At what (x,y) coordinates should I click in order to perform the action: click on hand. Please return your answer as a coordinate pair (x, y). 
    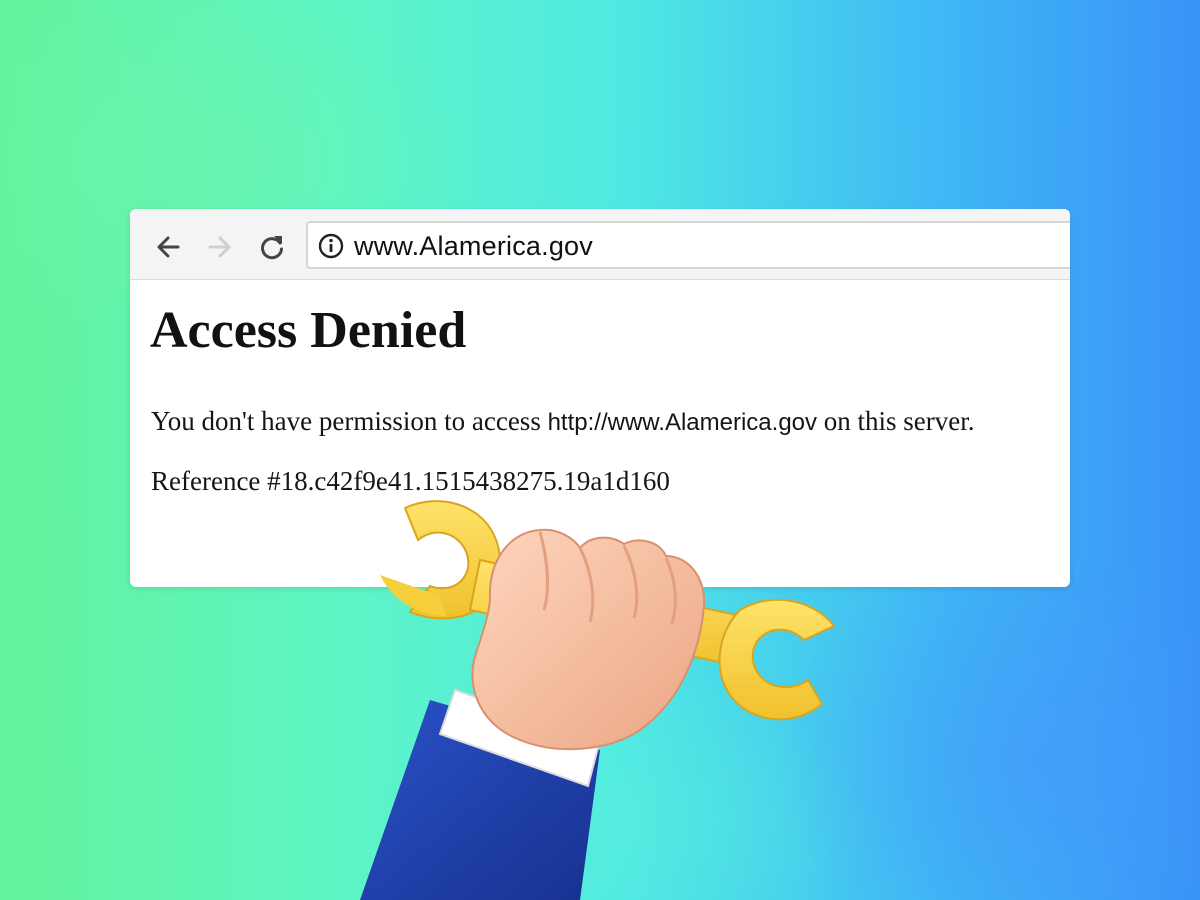
    Looking at the image, I should click on (588, 639).